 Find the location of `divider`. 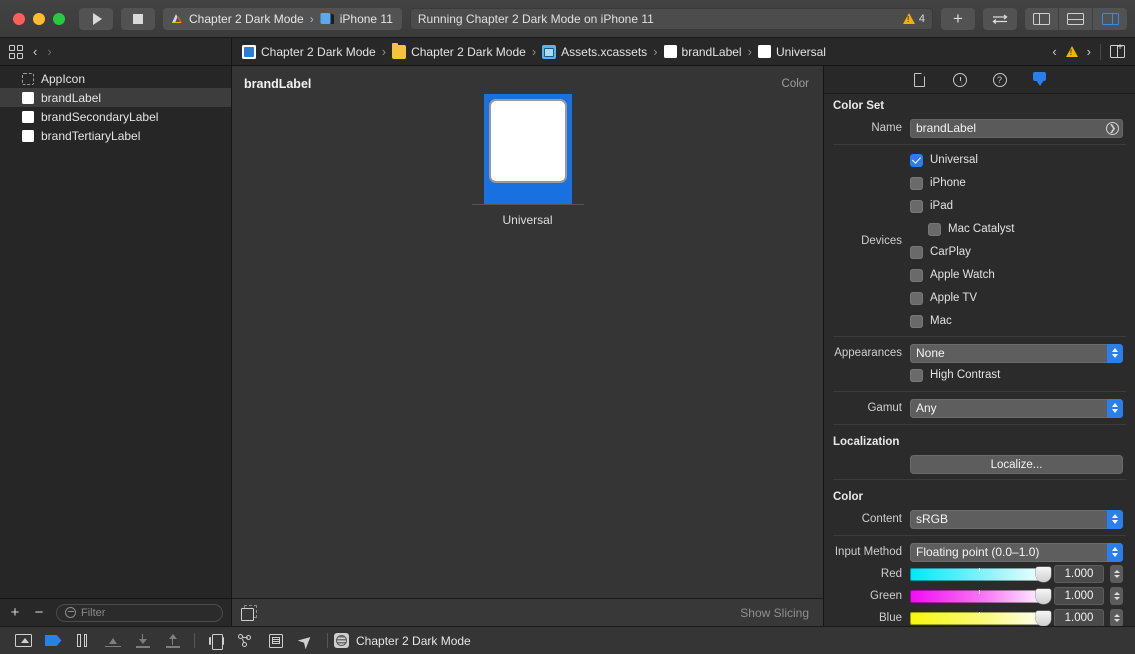

divider is located at coordinates (1100, 51).